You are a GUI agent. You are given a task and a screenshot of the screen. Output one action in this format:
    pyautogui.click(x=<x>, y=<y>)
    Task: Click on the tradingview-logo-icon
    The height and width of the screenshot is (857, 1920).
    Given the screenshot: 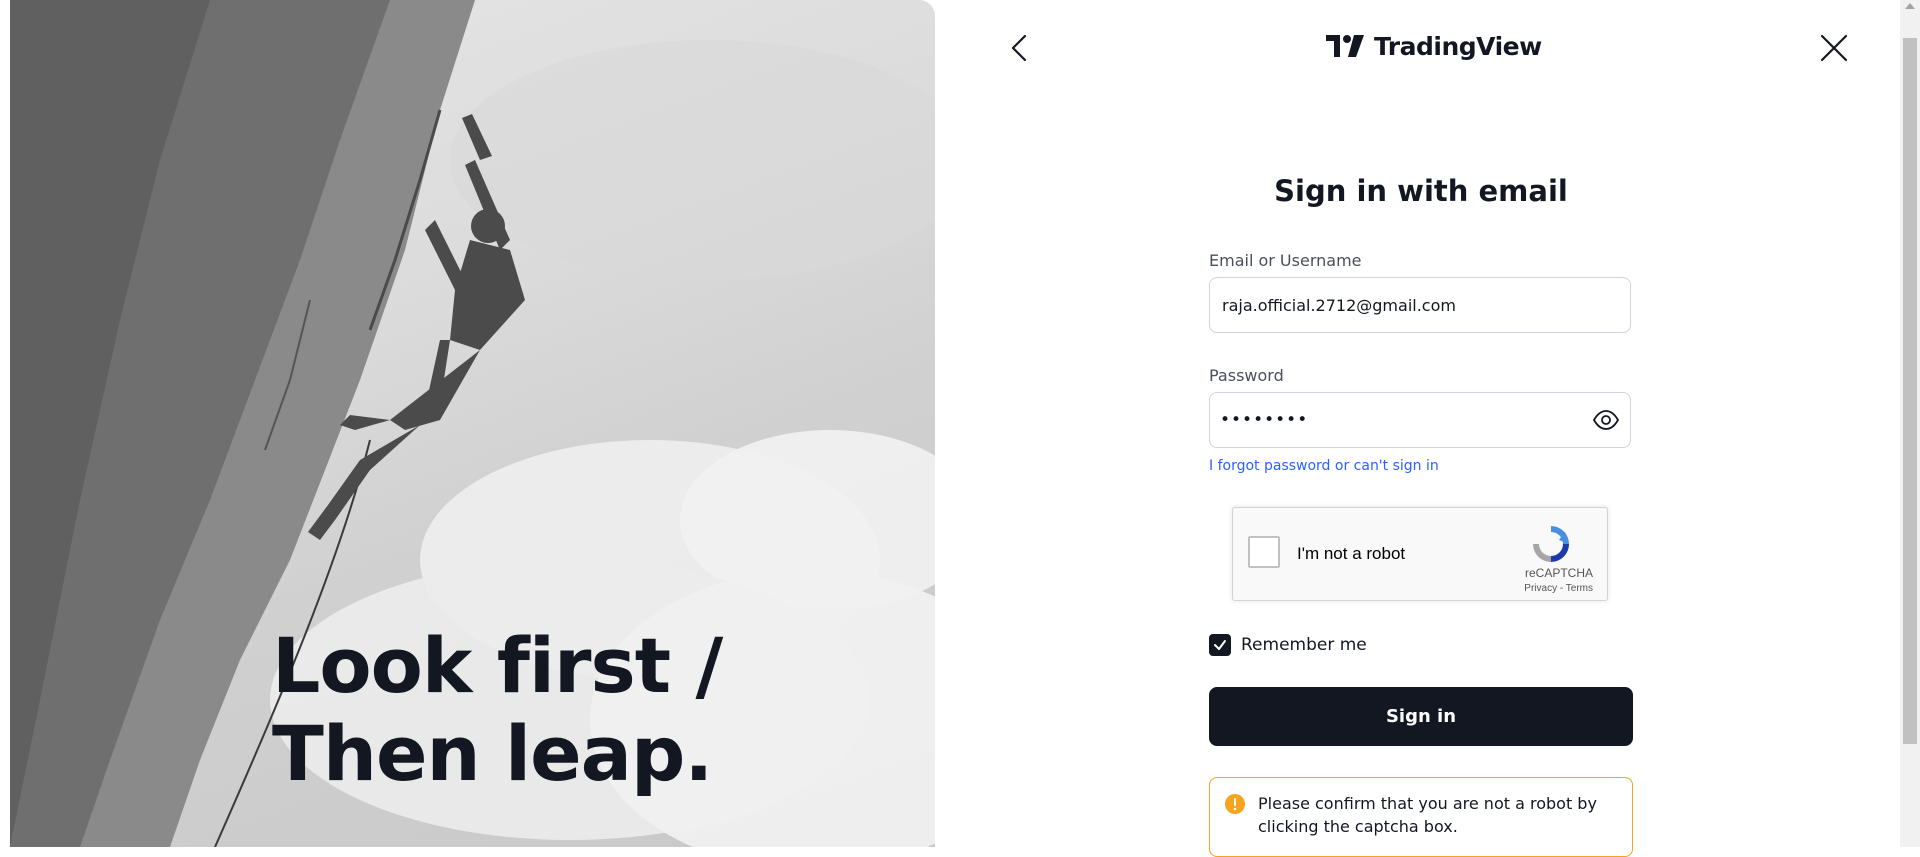 What is the action you would take?
    pyautogui.click(x=1345, y=46)
    